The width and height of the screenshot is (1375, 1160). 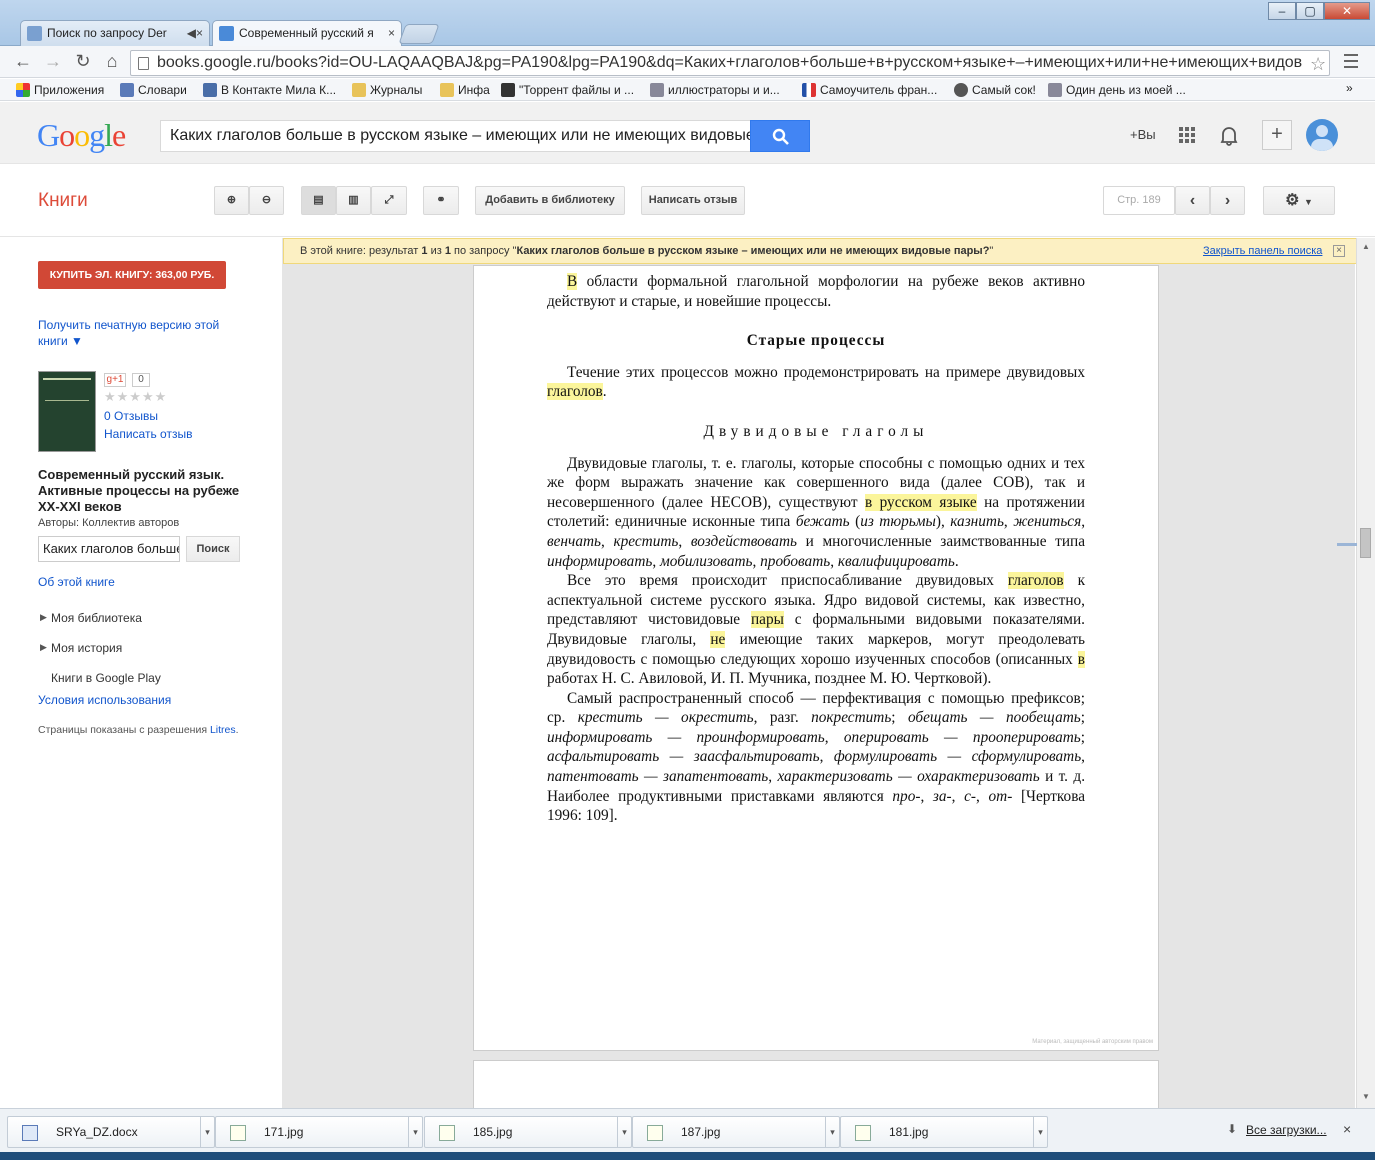 What do you see at coordinates (97, 1132) in the screenshot?
I see `download-filename: SRYa_DZ.docx` at bounding box center [97, 1132].